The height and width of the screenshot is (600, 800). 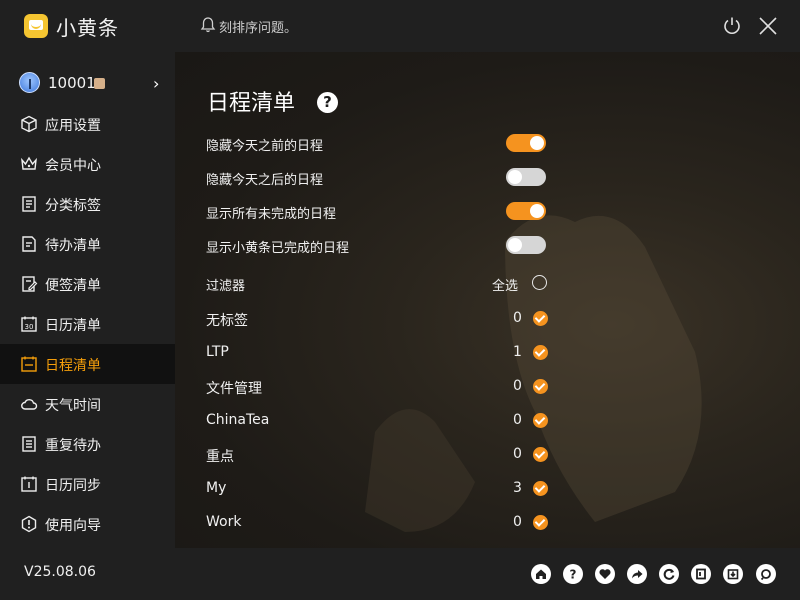 I want to click on refresh-icon, so click(x=669, y=574).